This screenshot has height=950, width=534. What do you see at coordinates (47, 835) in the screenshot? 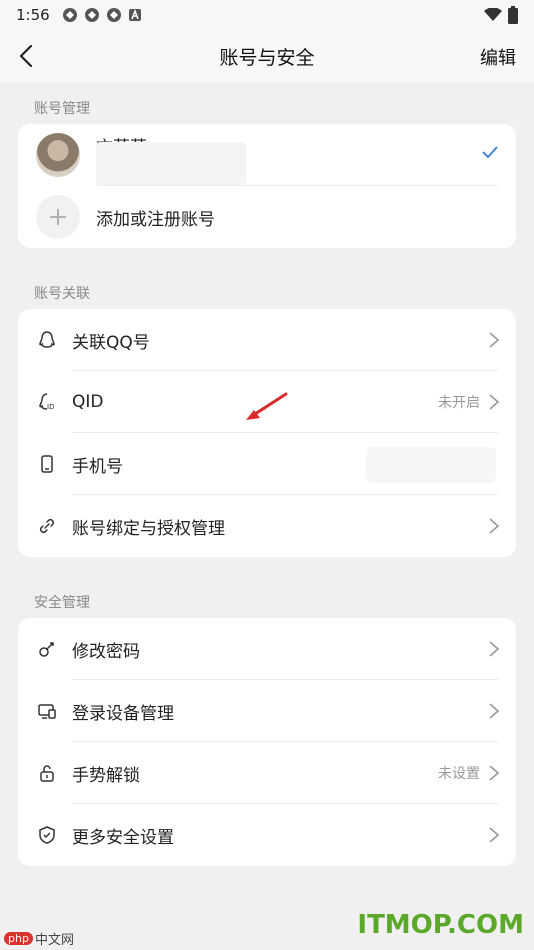
I see `shield-icon` at bounding box center [47, 835].